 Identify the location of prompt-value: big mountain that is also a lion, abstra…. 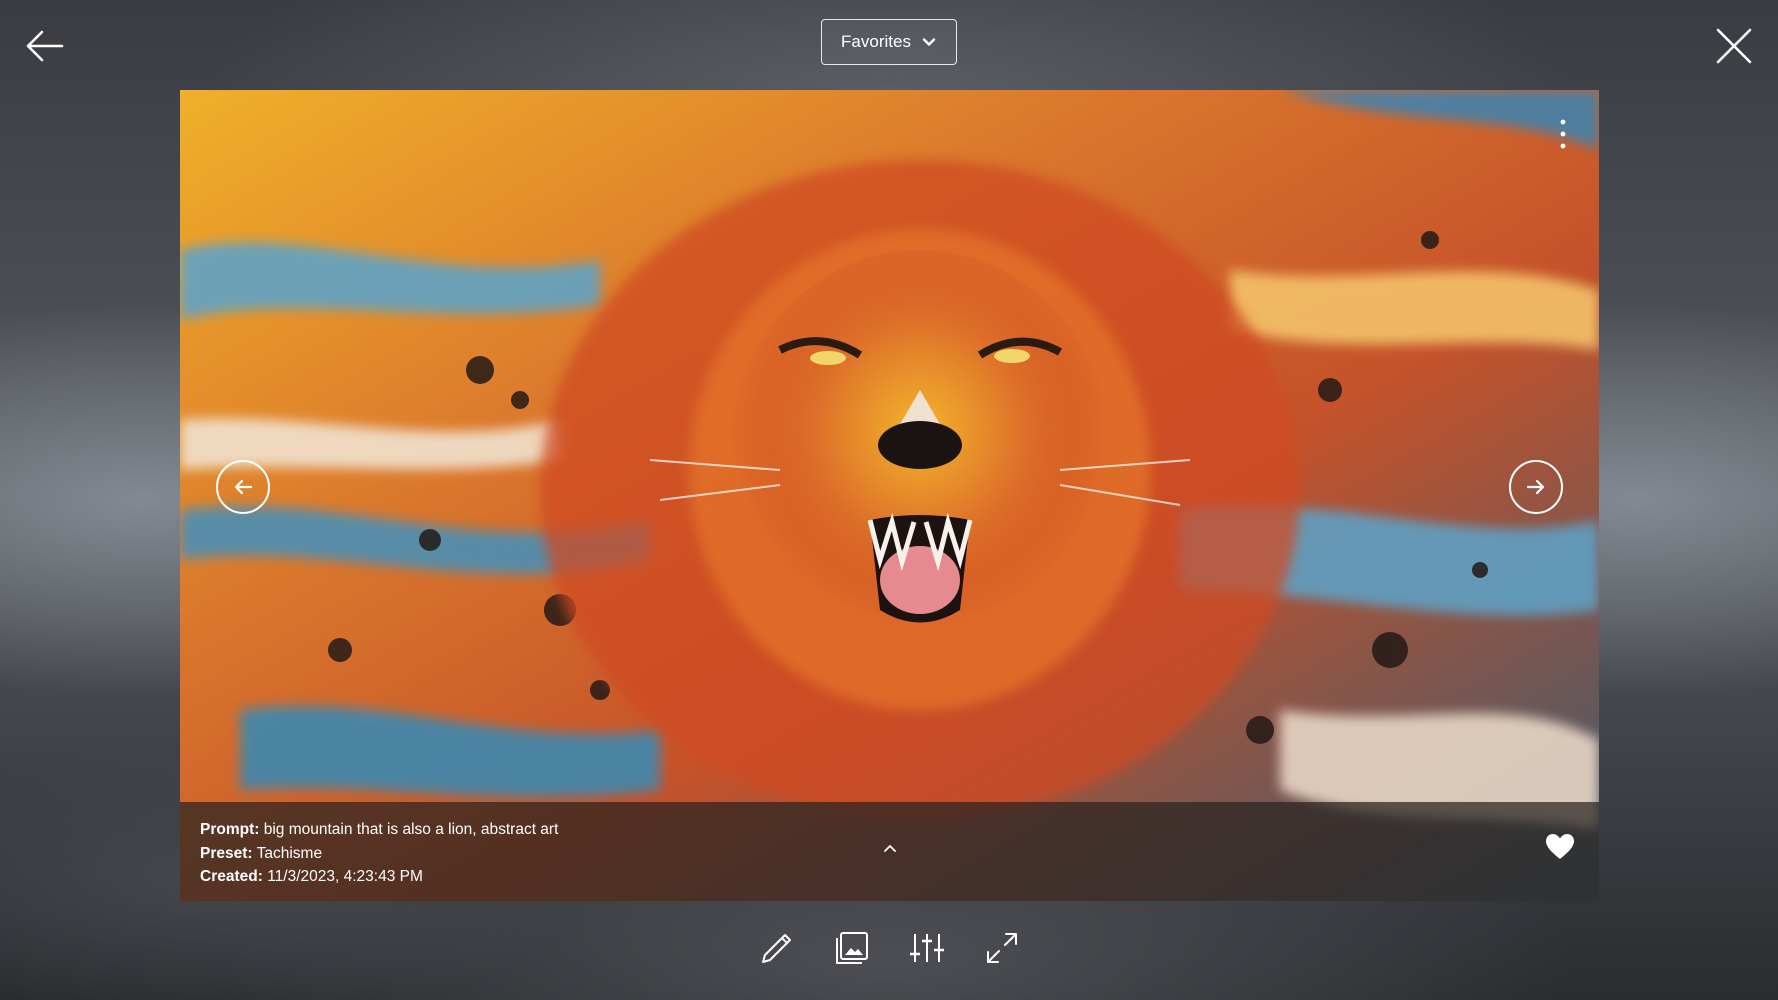
(411, 829).